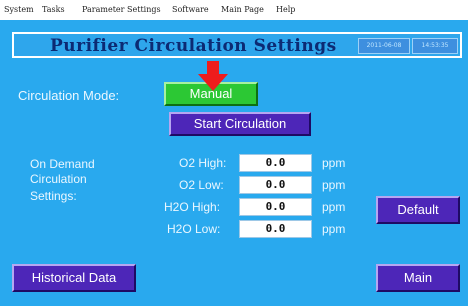  Describe the element at coordinates (69, 95) in the screenshot. I see `circulation-mode-label: Circulation Mode:` at that location.